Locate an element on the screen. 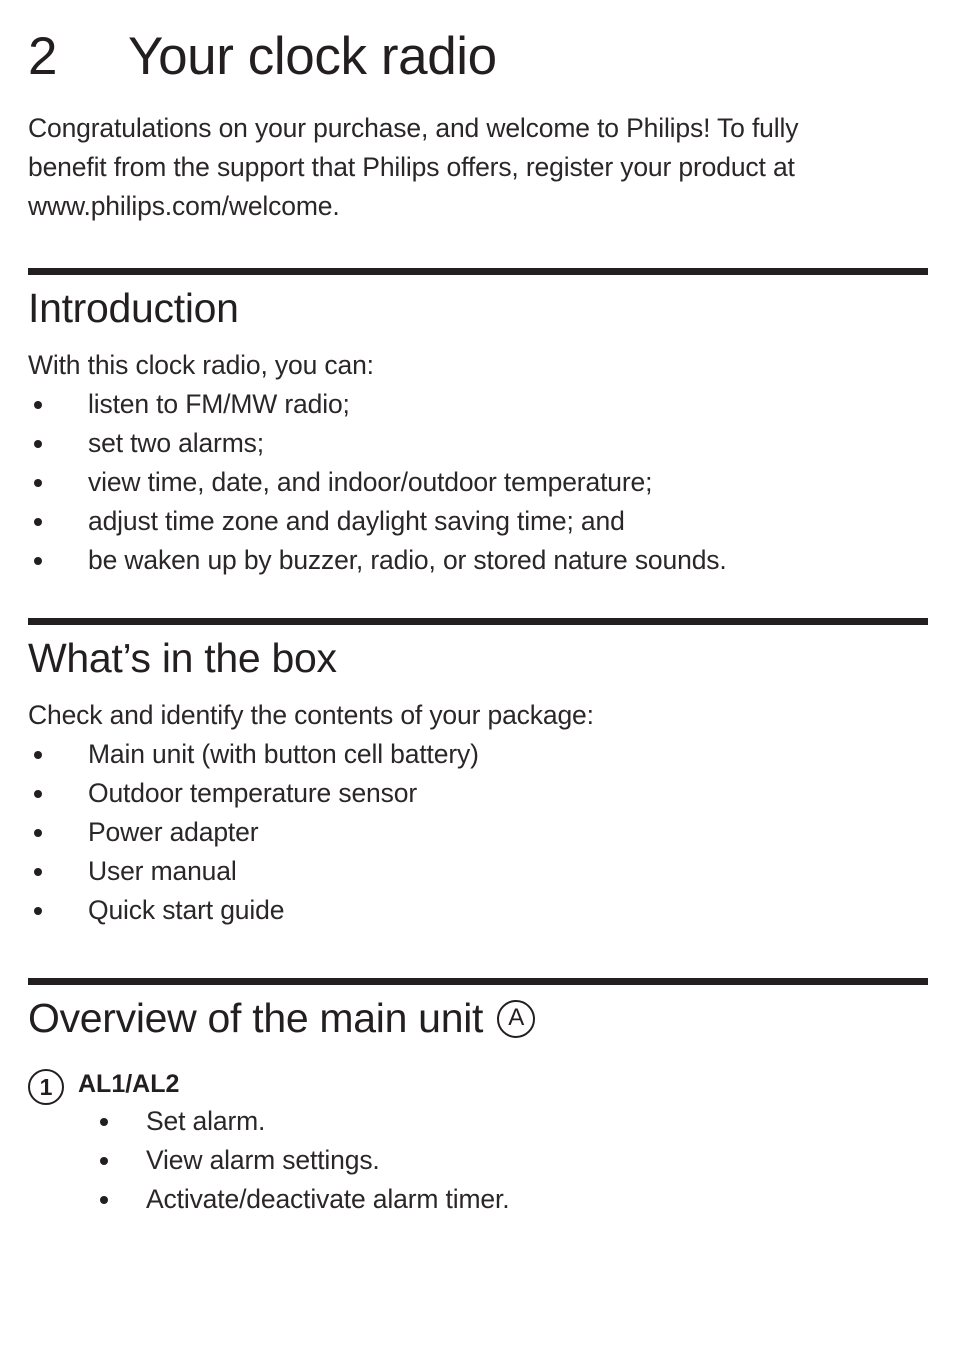  list-item-label: Quick start guide is located at coordinates (186, 910).